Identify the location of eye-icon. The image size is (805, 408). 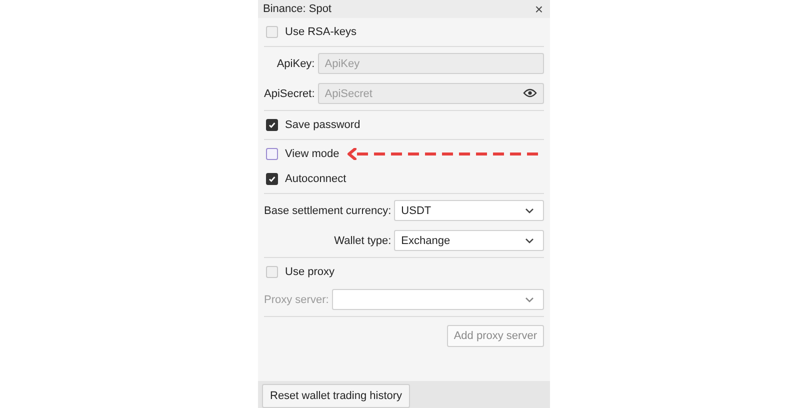
(530, 93).